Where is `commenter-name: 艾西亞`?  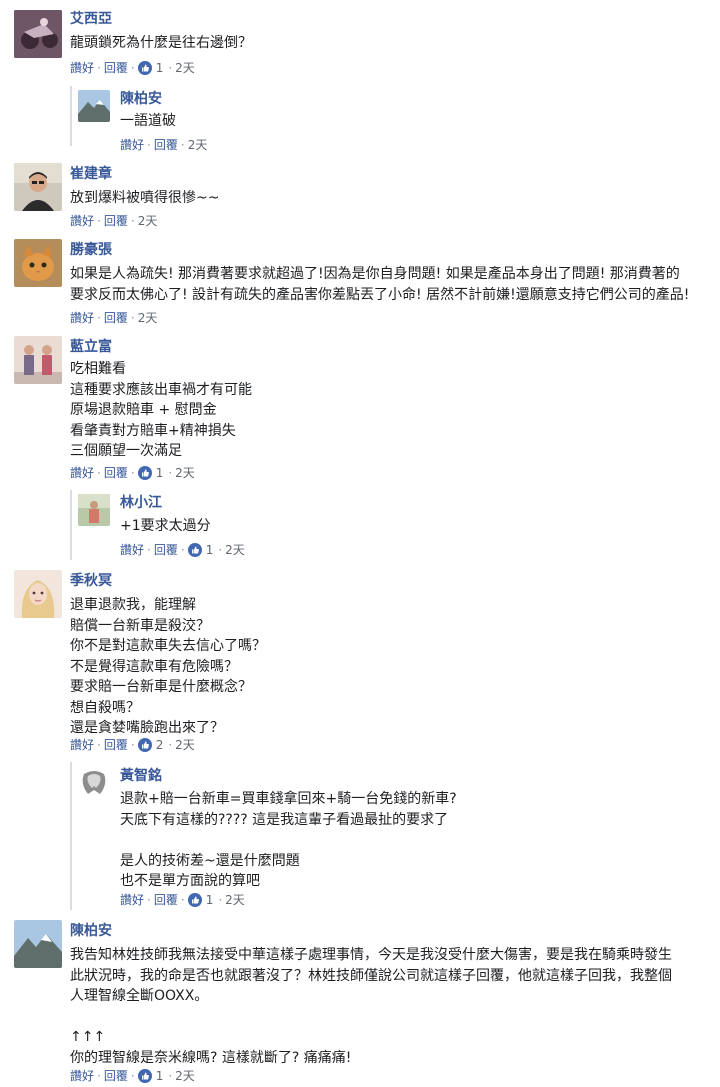
commenter-name: 艾西亞 is located at coordinates (91, 19).